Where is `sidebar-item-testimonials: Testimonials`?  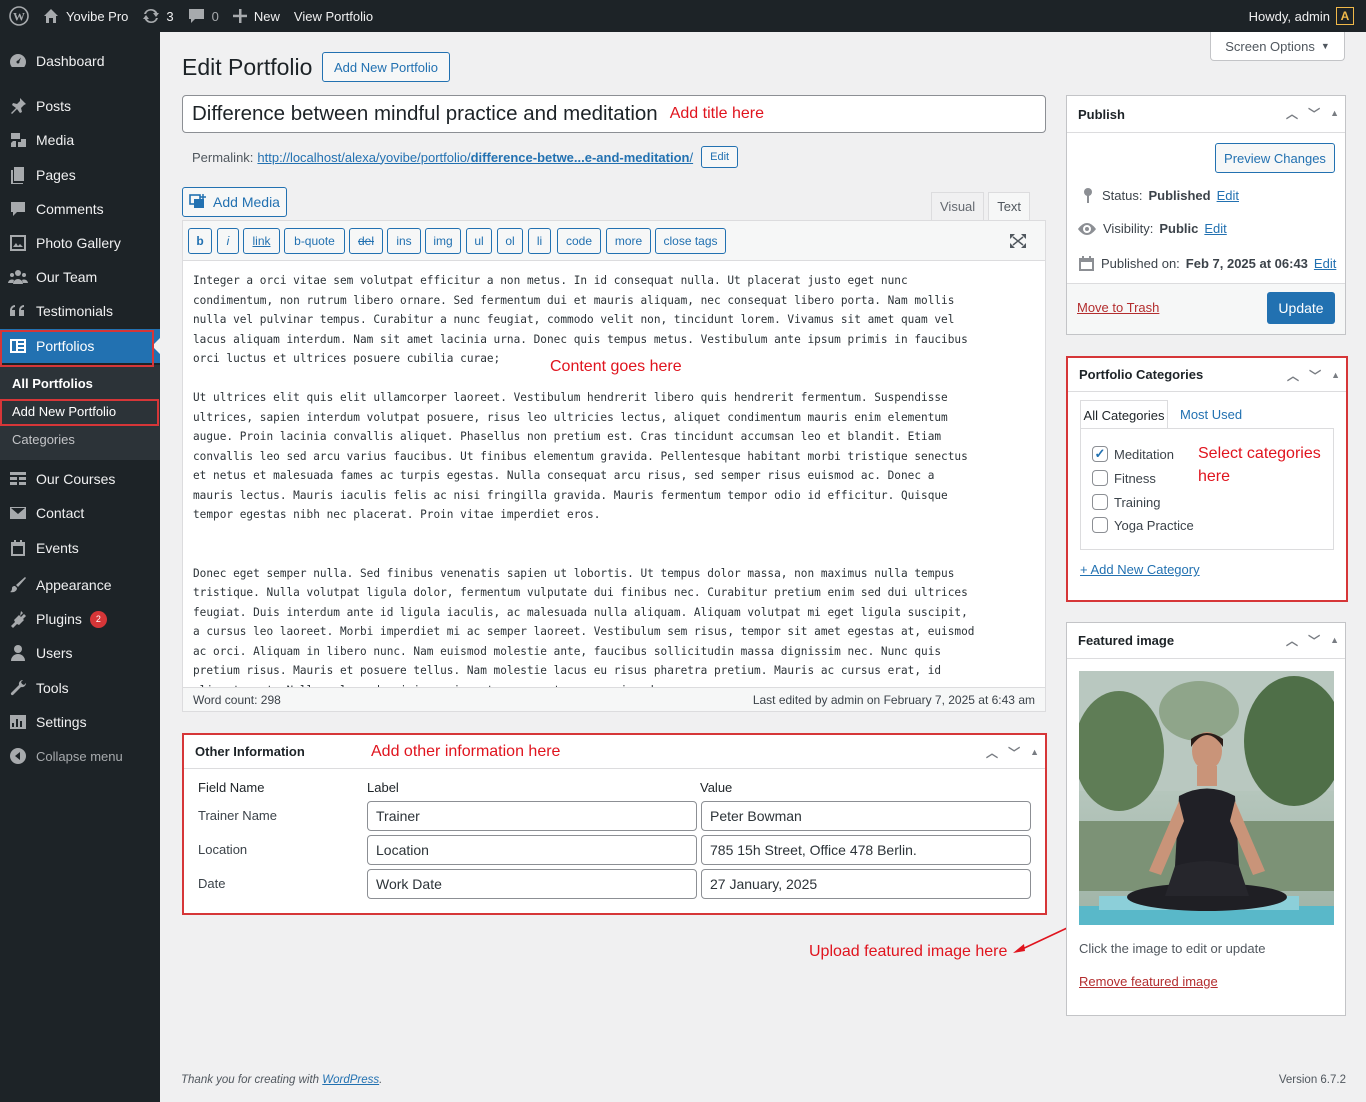 sidebar-item-testimonials: Testimonials is located at coordinates (80, 311).